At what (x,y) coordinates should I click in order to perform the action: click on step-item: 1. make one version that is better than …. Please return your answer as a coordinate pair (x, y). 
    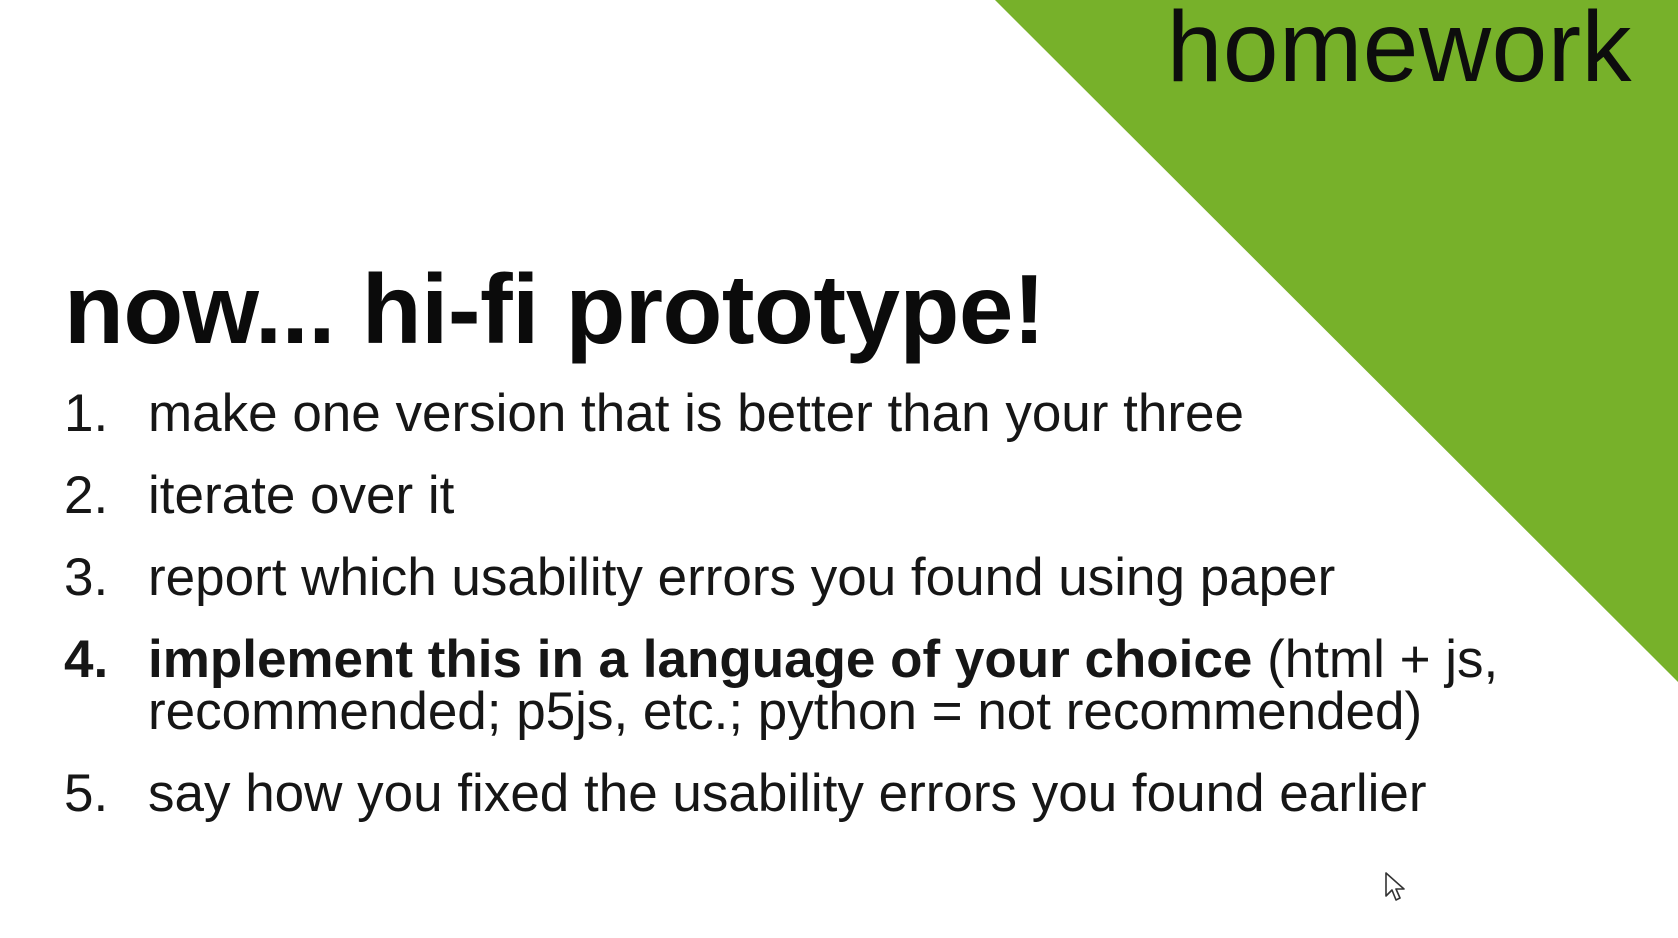
    Looking at the image, I should click on (814, 413).